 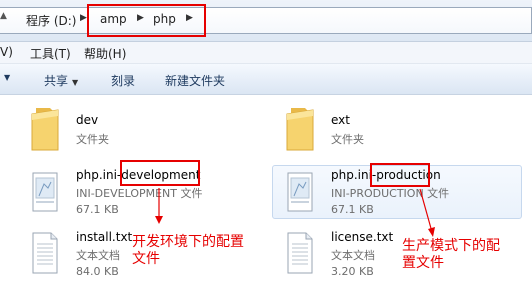 I want to click on new-folder-button: 新建文件夹, so click(x=195, y=80).